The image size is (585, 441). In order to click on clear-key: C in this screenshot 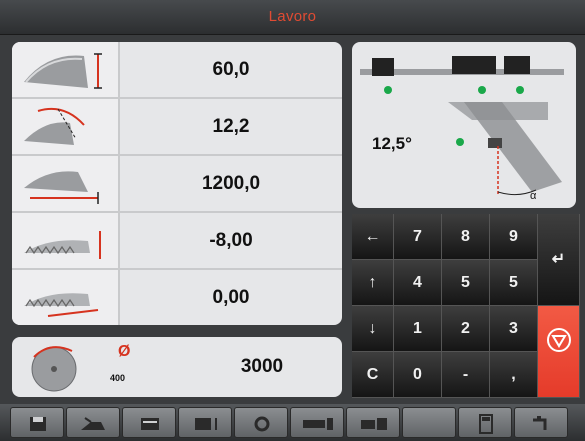, I will do `click(373, 375)`.